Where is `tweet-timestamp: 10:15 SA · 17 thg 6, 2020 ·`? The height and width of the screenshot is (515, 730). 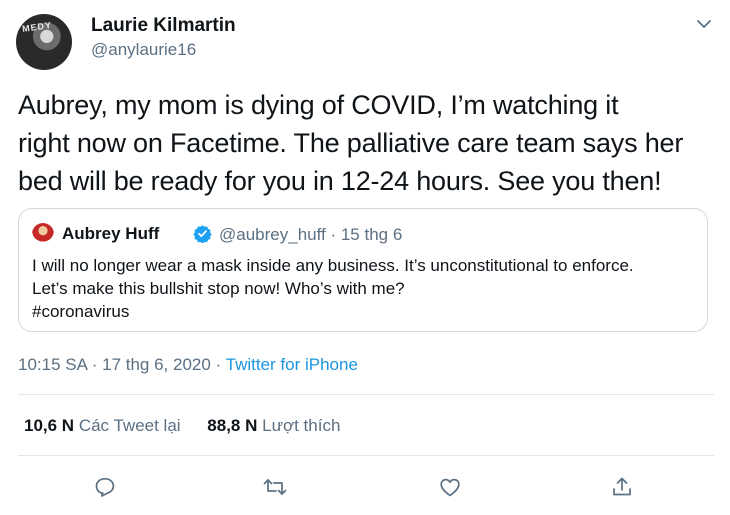
tweet-timestamp: 10:15 SA · 17 thg 6, 2020 · is located at coordinates (122, 364).